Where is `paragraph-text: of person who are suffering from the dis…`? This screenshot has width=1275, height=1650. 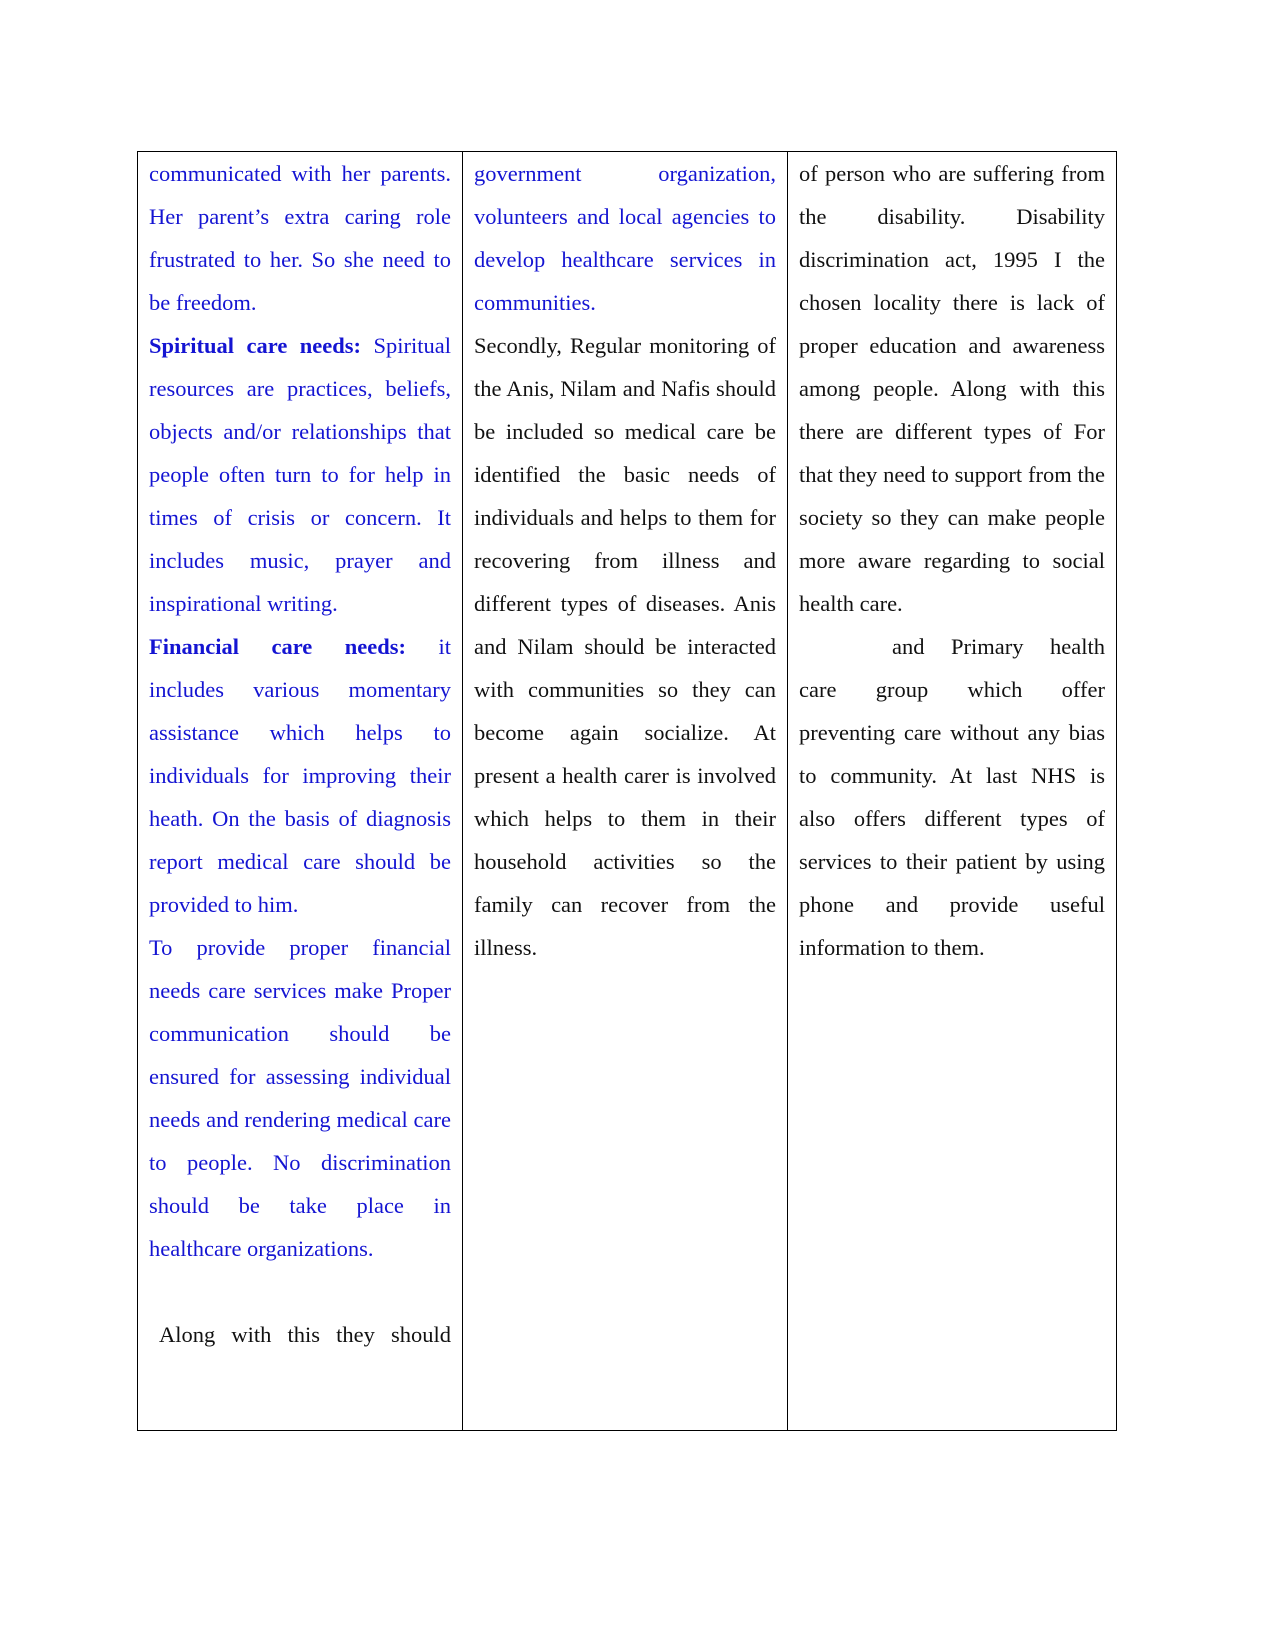 paragraph-text: of person who are suffering from the dis… is located at coordinates (952, 388).